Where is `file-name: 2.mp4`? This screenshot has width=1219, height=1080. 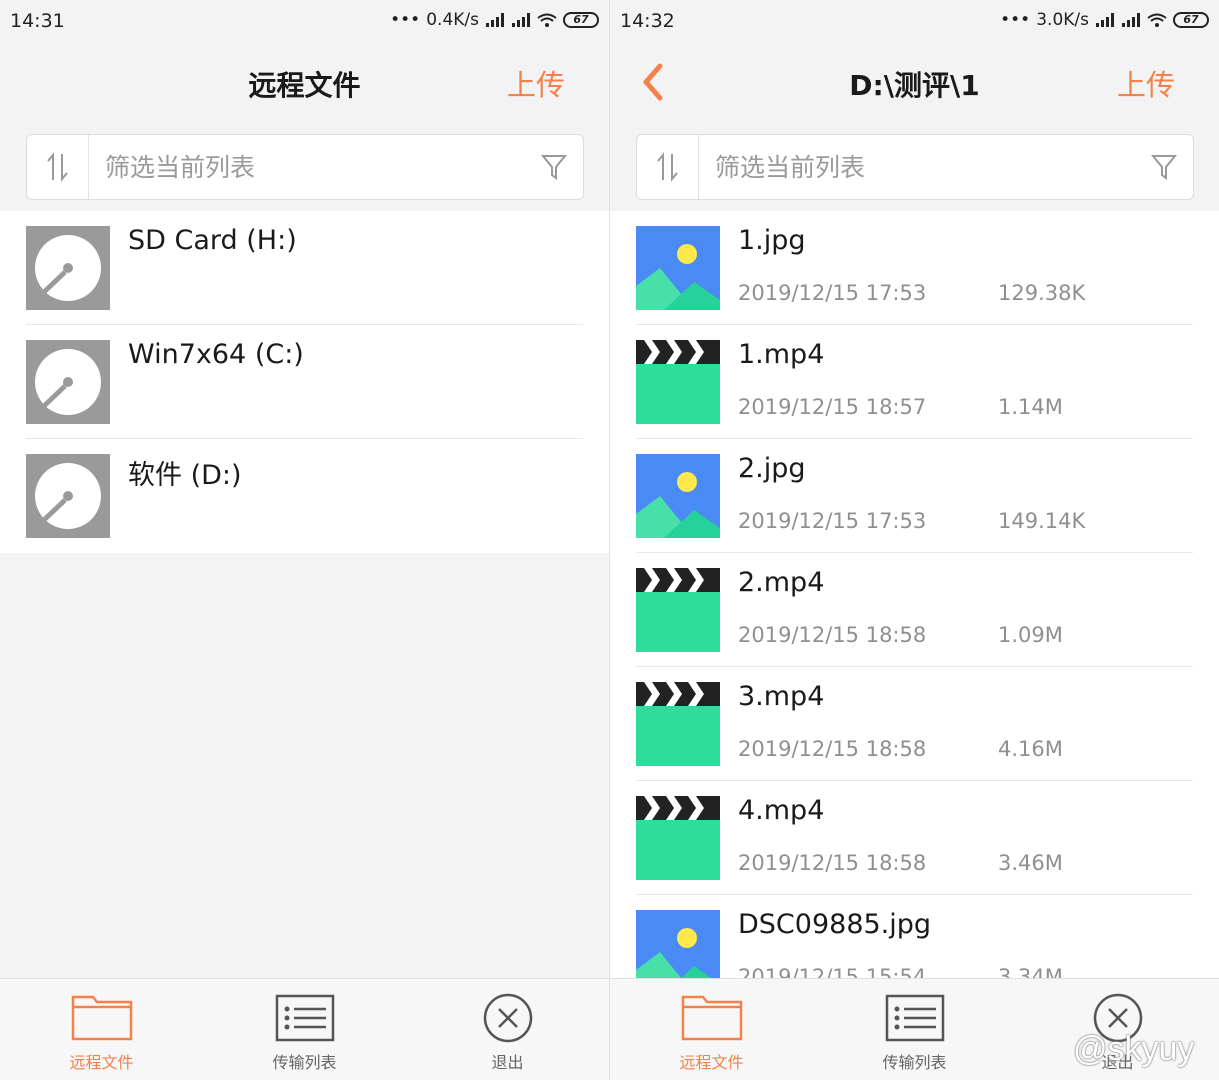
file-name: 2.mp4 is located at coordinates (781, 582).